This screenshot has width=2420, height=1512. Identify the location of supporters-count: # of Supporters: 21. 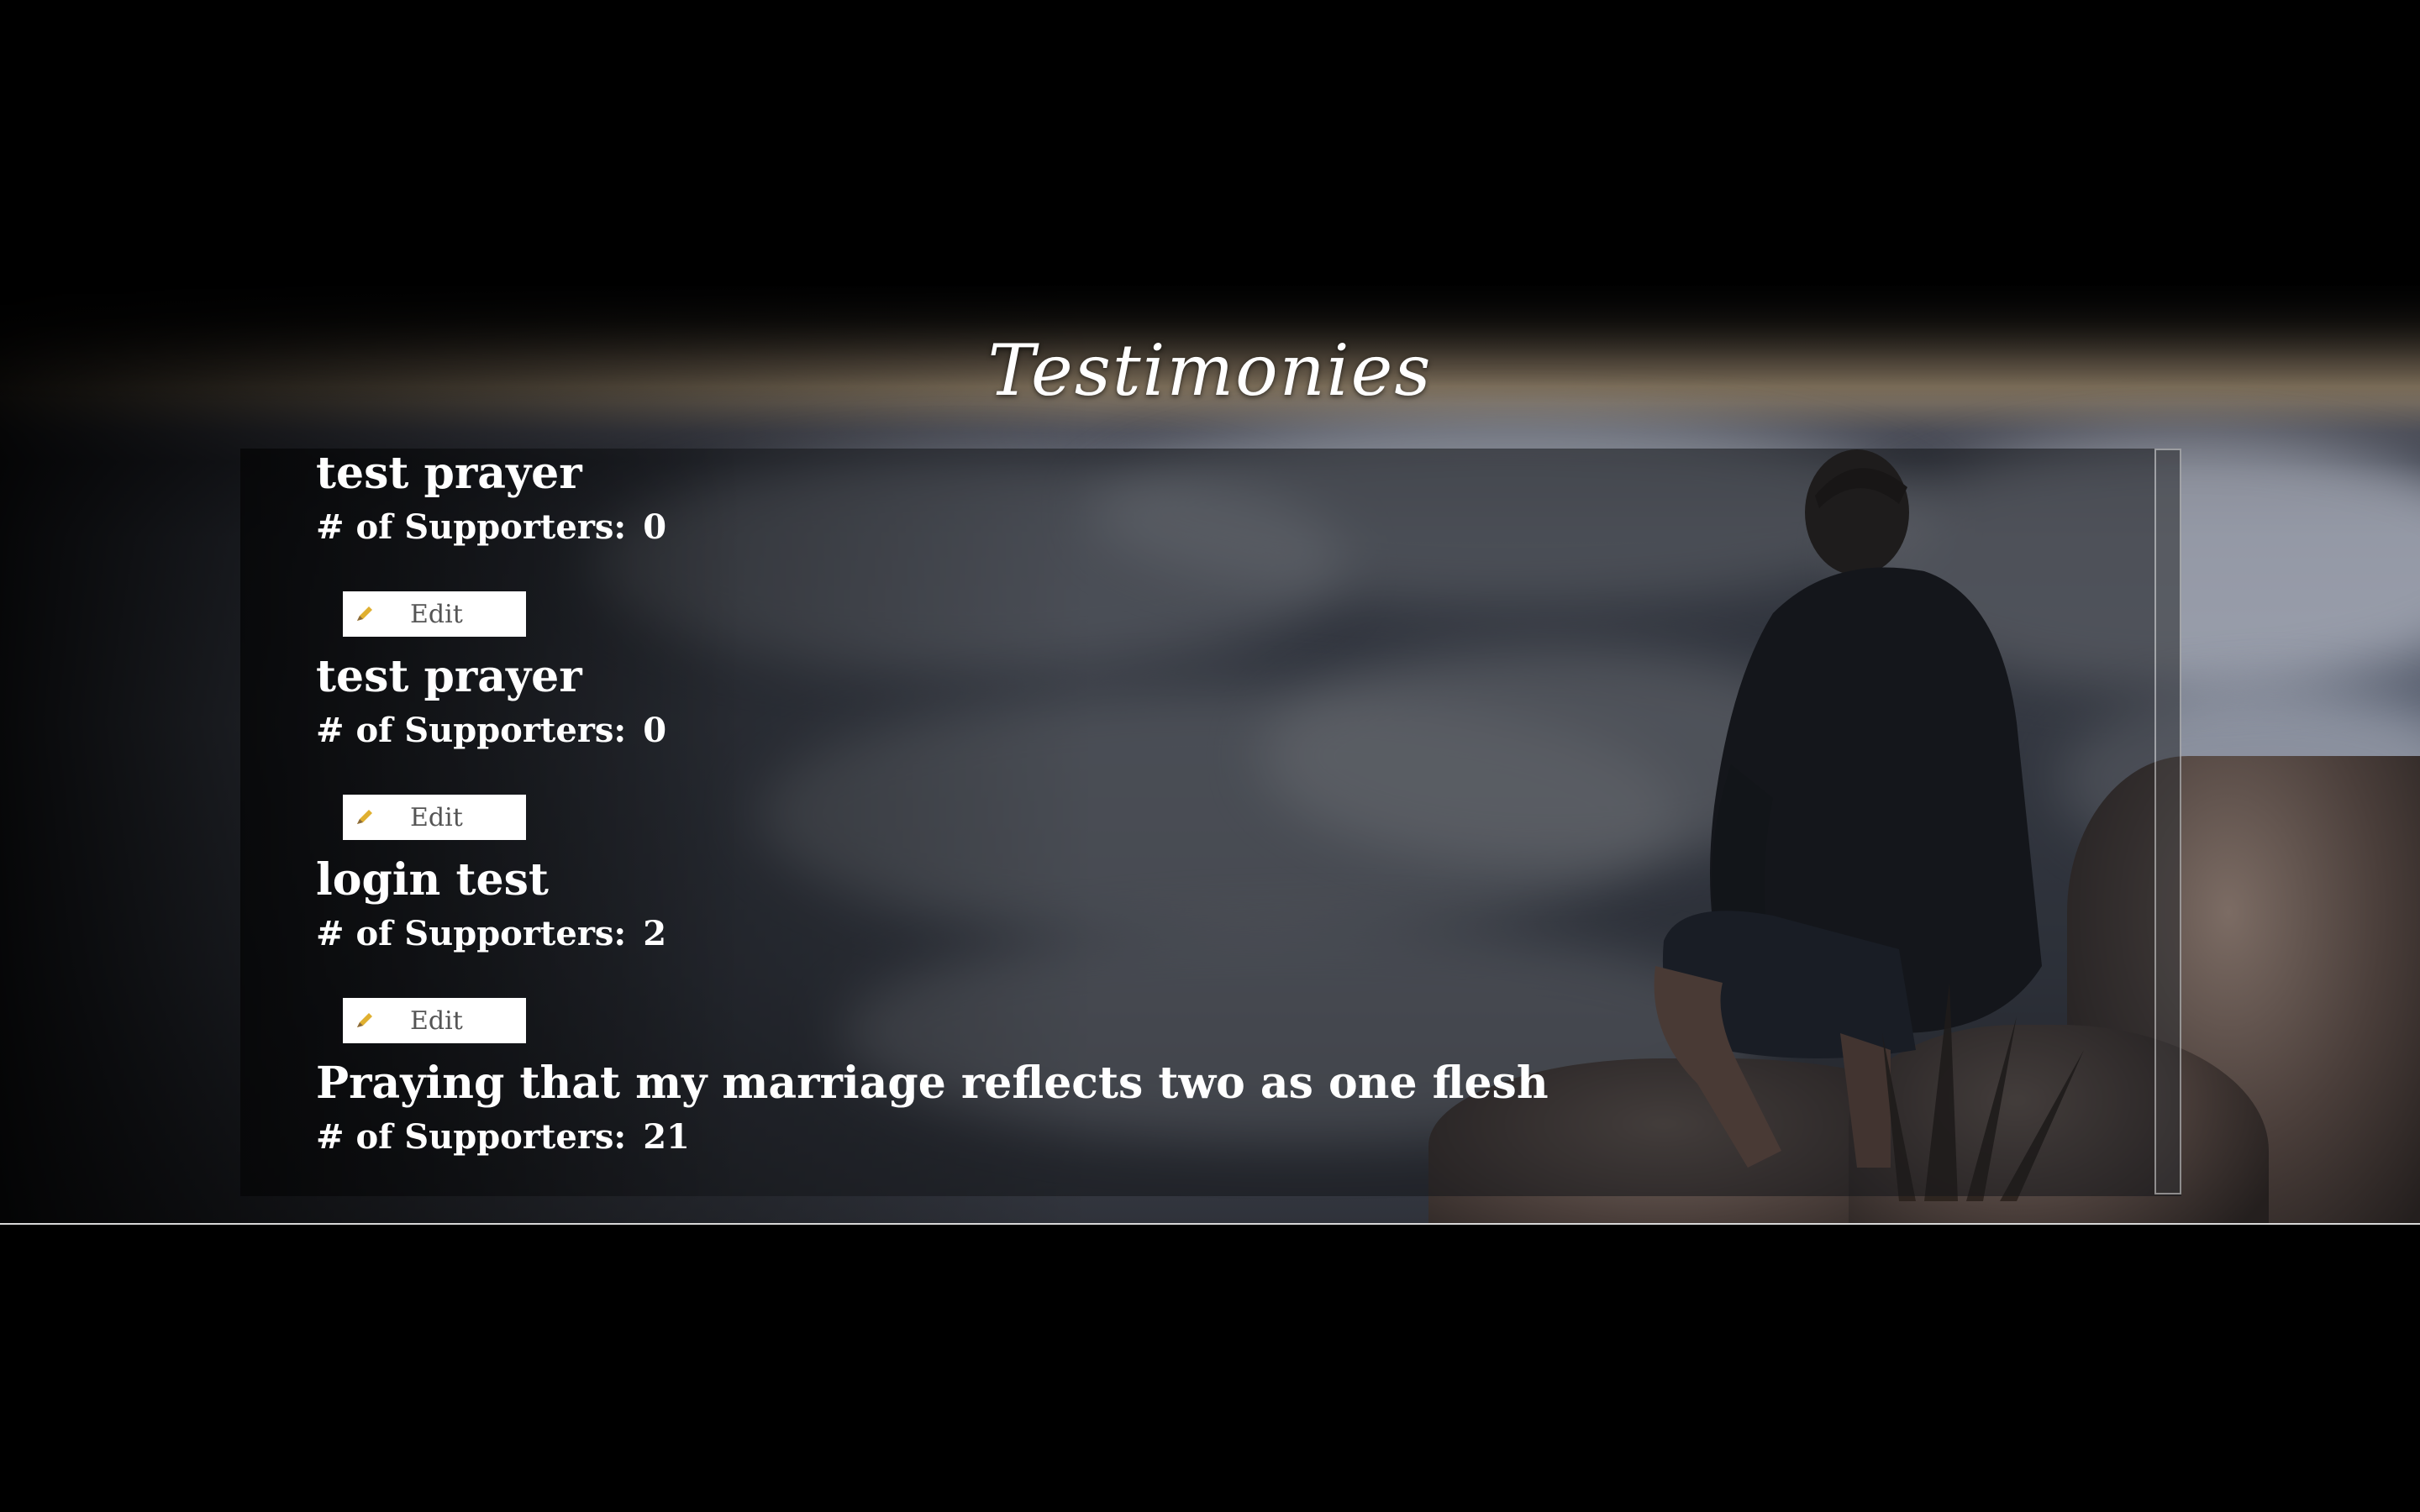
(932, 1137).